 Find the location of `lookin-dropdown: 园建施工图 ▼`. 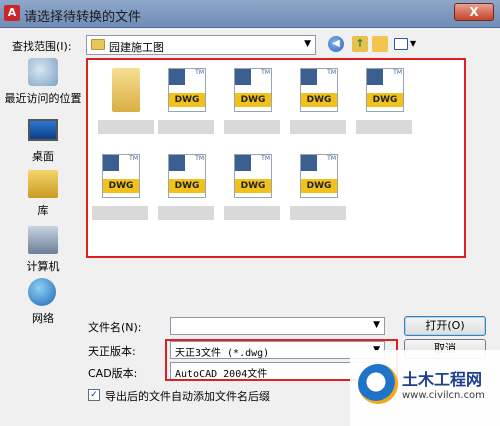

lookin-dropdown: 园建施工图 ▼ is located at coordinates (201, 45).